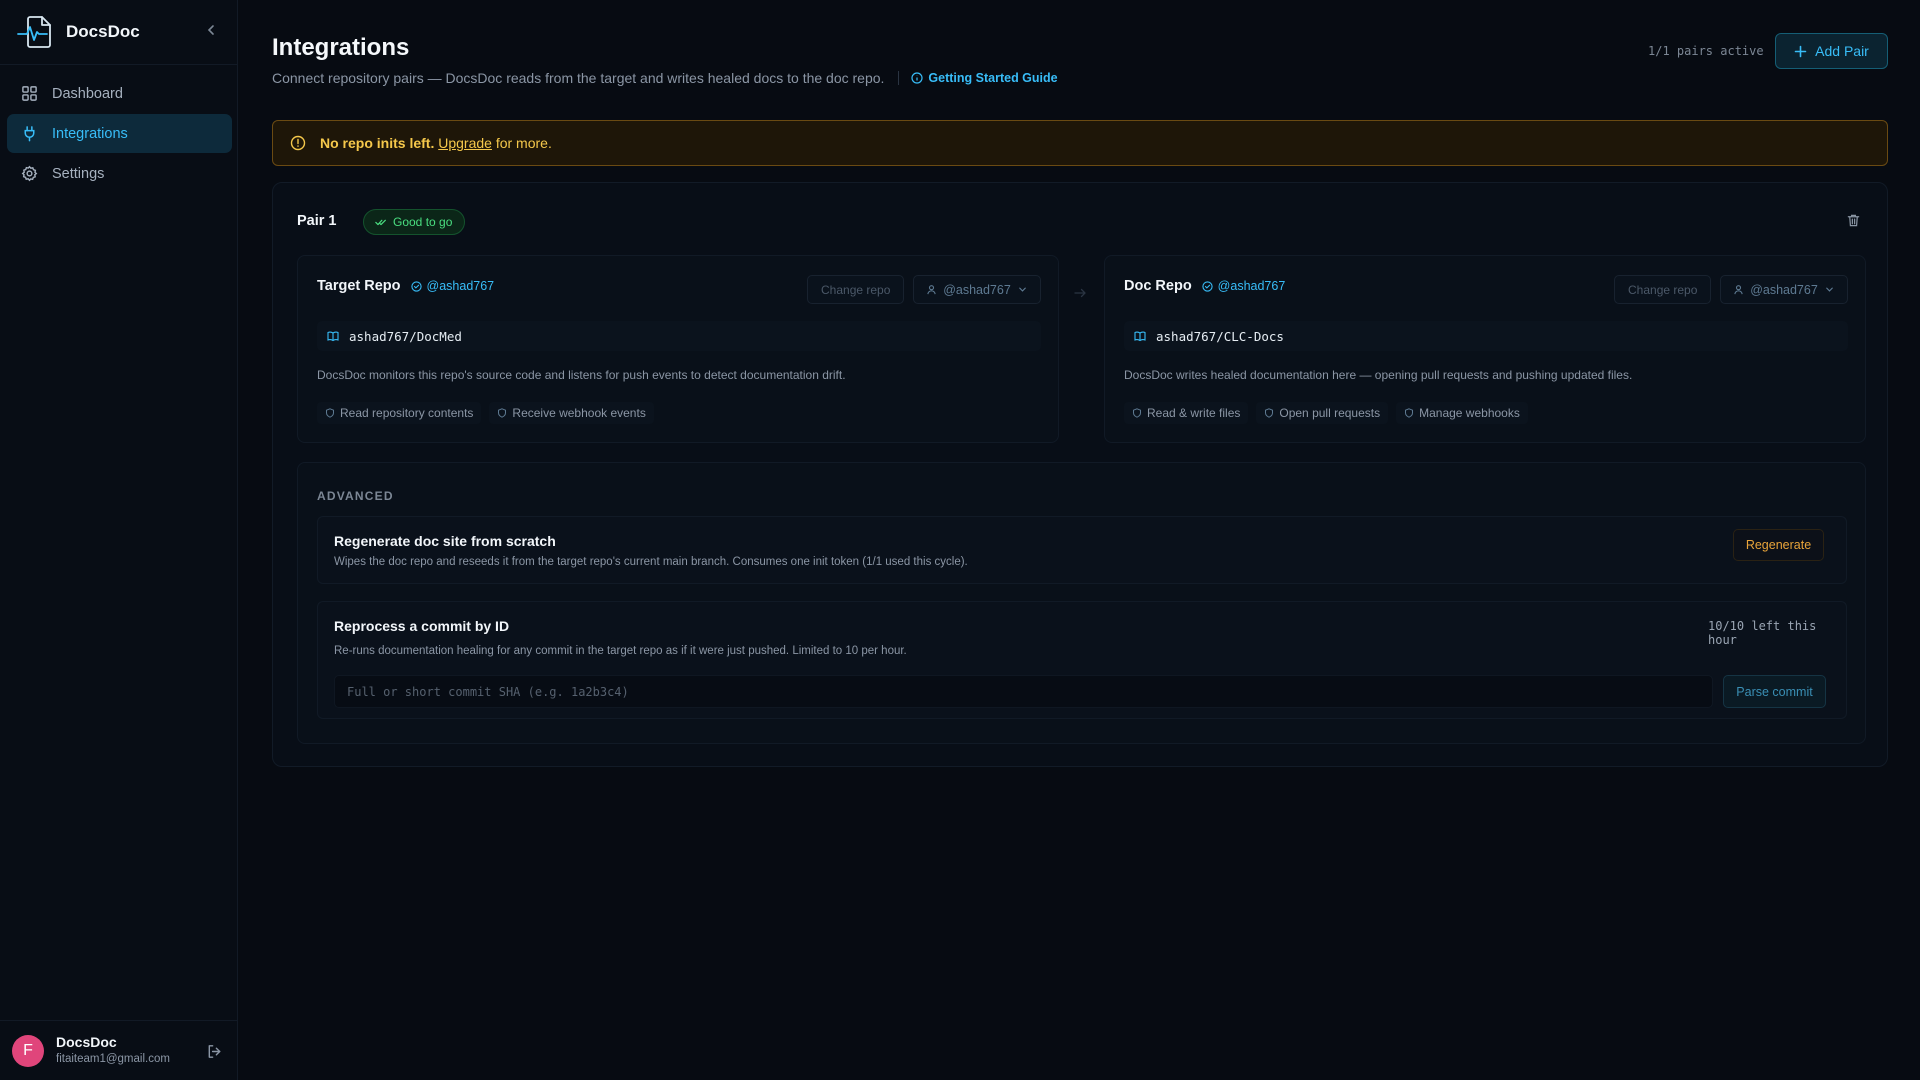 The height and width of the screenshot is (1080, 1920). Describe the element at coordinates (1220, 336) in the screenshot. I see `doc-repo-name: ashad767/CLC-Docs` at that location.